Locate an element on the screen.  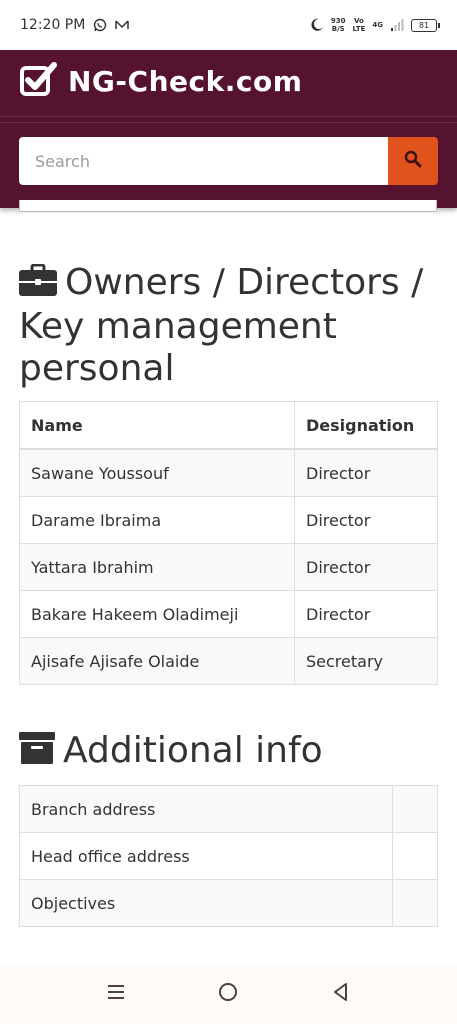
table-row: Darame Ibraima Director is located at coordinates (228, 520).